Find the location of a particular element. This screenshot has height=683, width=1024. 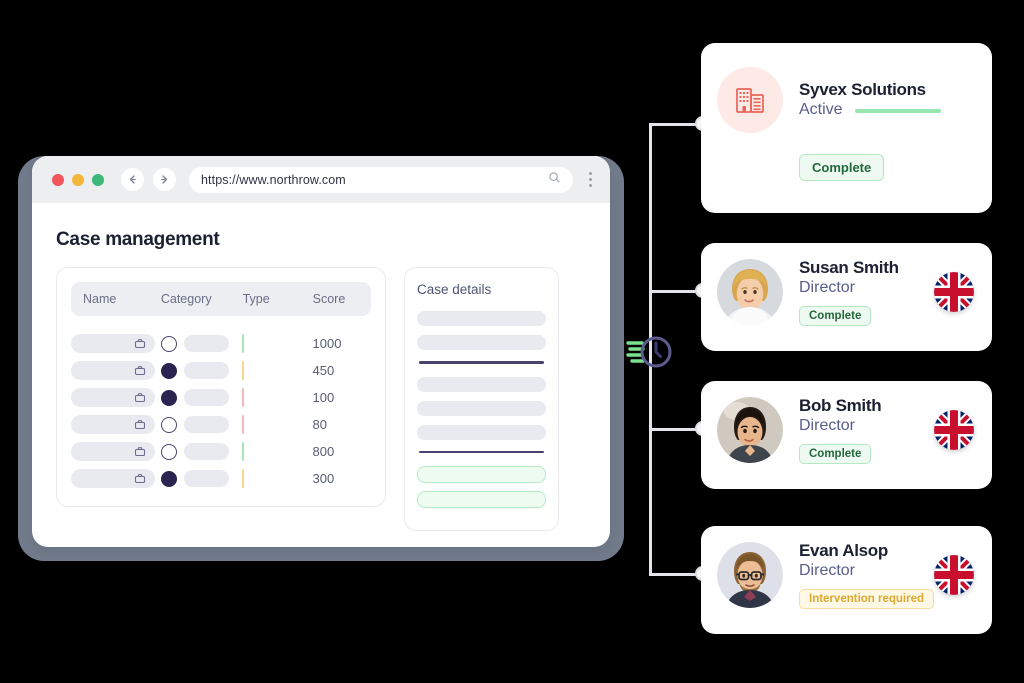

table-row: 1000 is located at coordinates (221, 343).